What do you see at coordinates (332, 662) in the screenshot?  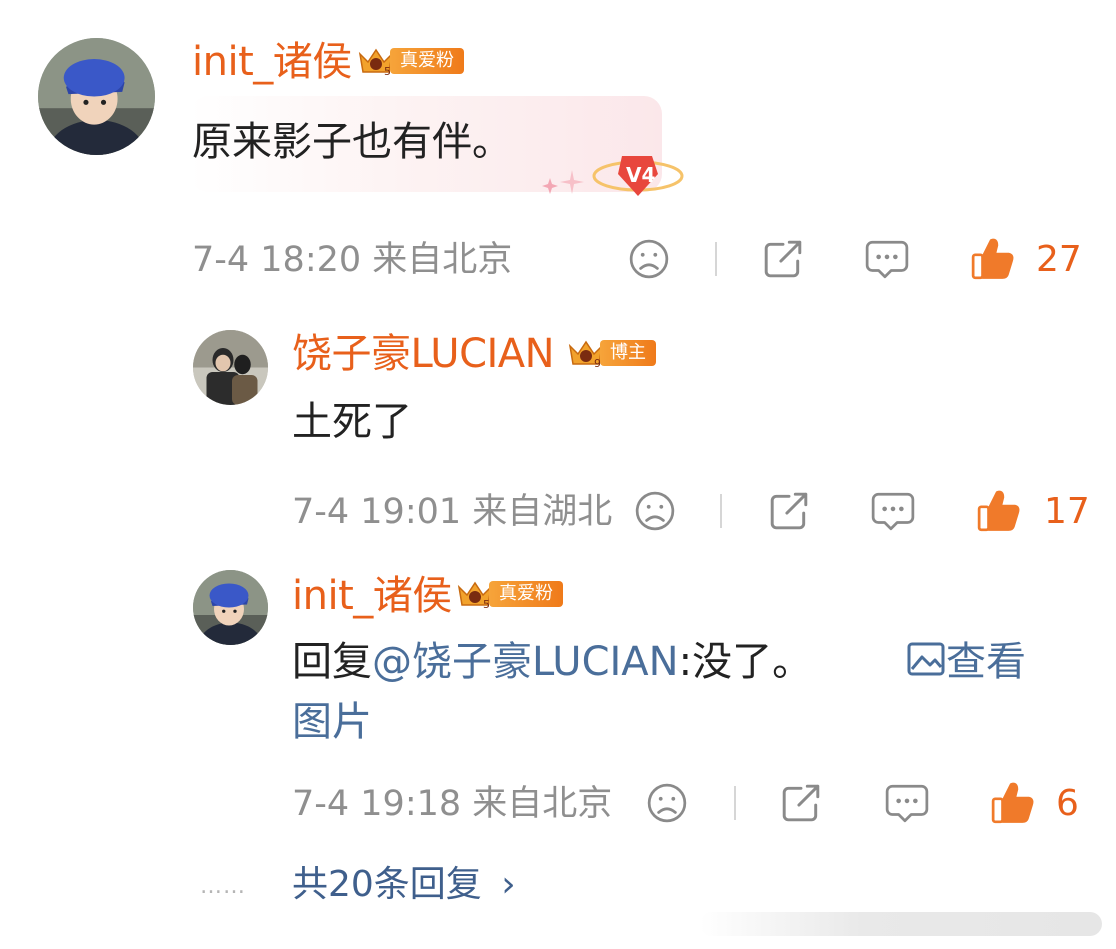 I see `reply-prefix: 回复` at bounding box center [332, 662].